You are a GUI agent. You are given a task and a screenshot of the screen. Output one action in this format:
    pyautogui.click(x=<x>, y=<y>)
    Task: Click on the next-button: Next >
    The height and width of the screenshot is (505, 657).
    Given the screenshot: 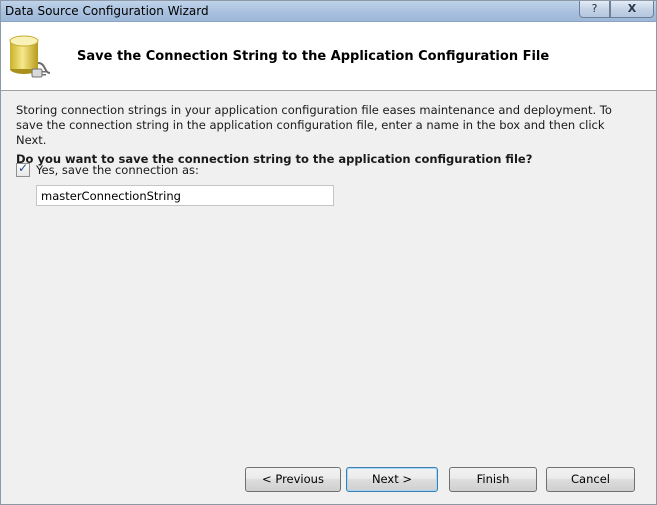 What is the action you would take?
    pyautogui.click(x=392, y=479)
    